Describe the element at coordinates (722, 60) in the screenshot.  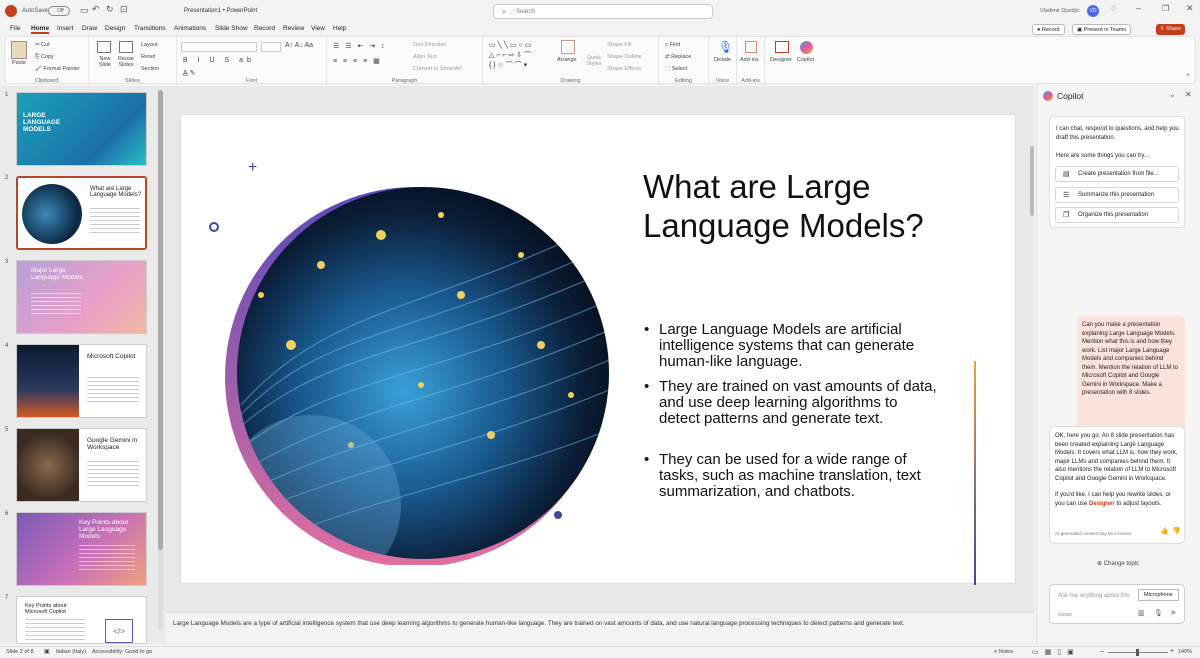
I see `dictate-button: Dictate` at that location.